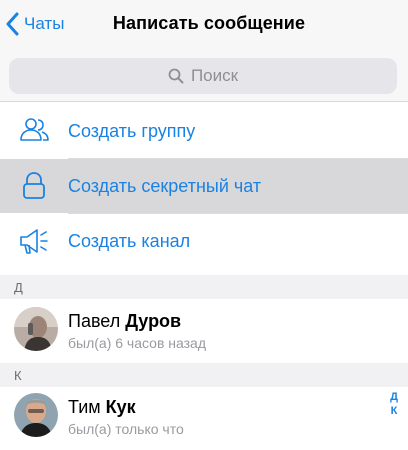  I want to click on page-title: Написать сообщение, so click(209, 23).